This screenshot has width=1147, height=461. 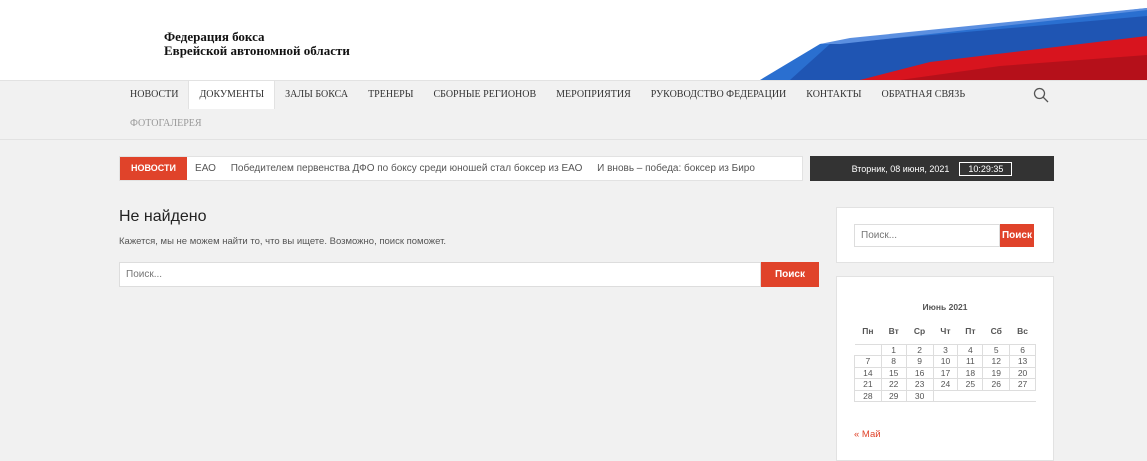 I want to click on calendar-day: 16, so click(x=919, y=372).